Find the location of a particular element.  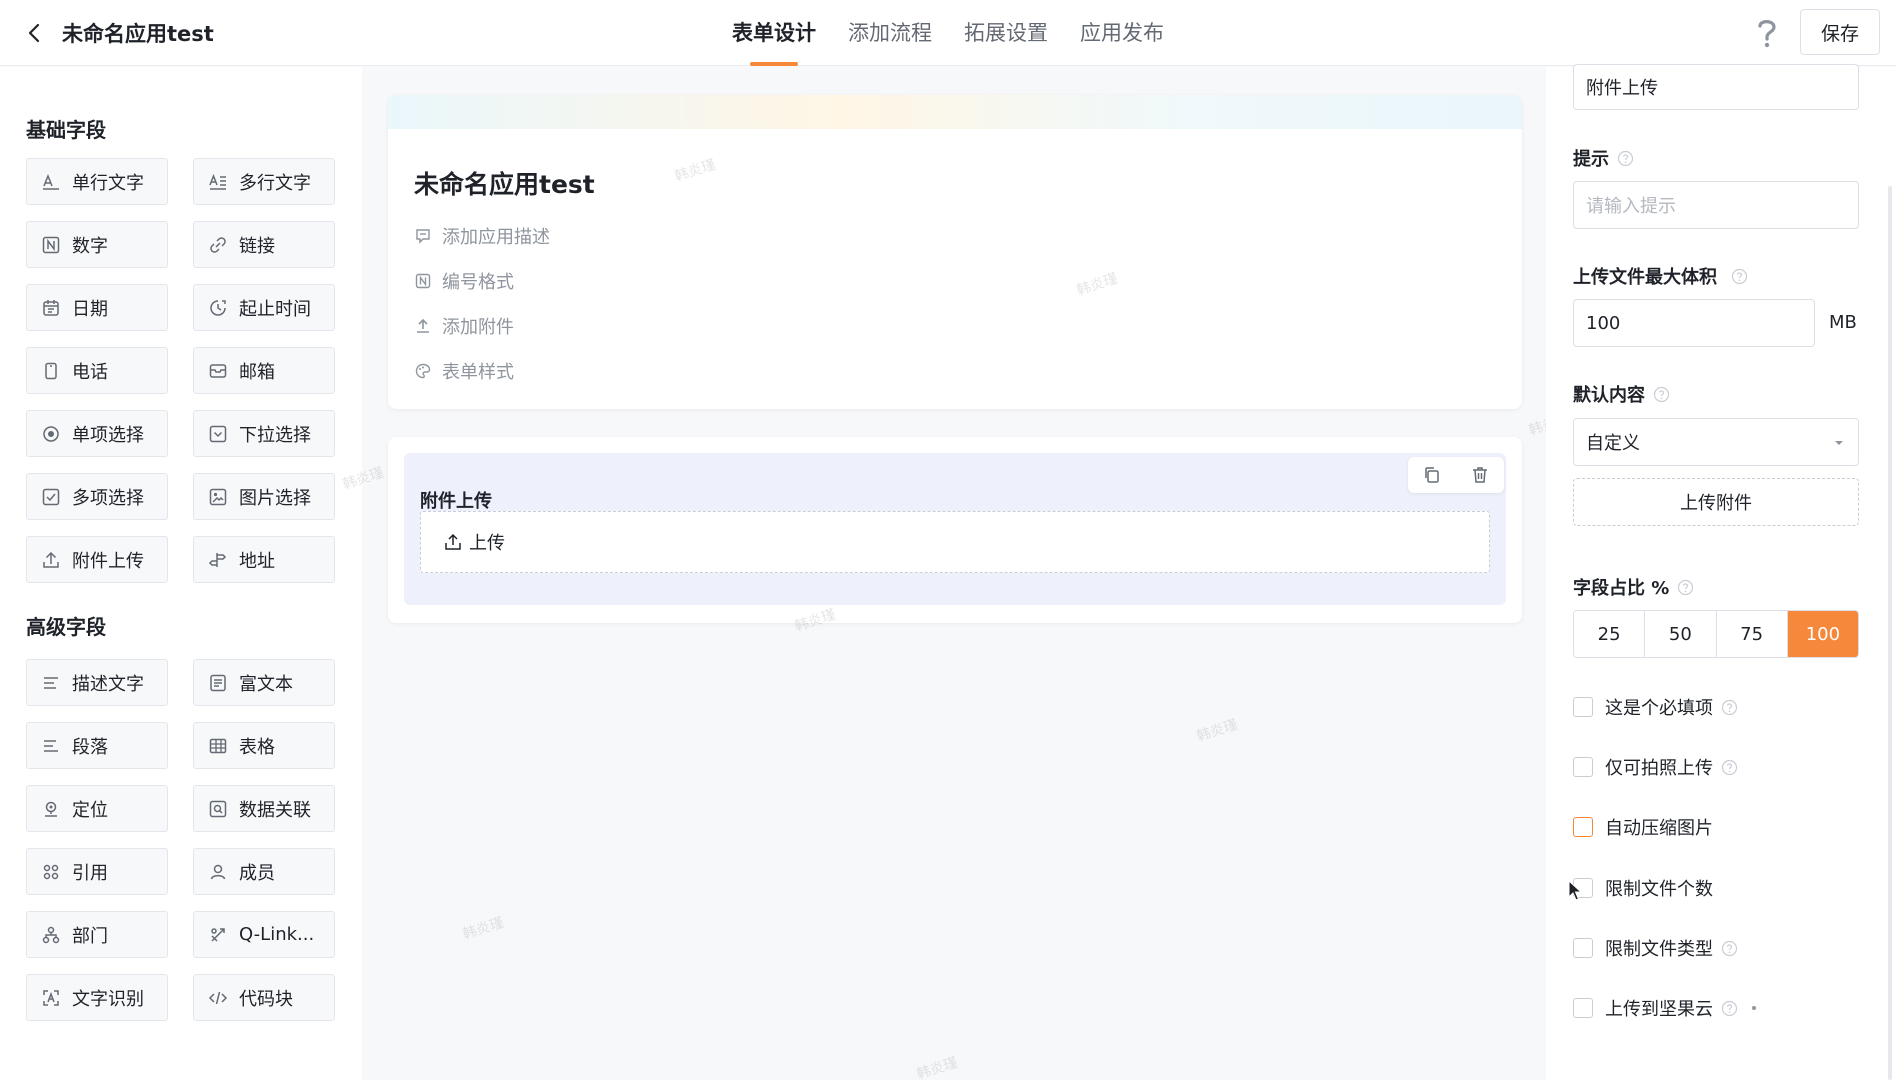

field-label: 数据关联 is located at coordinates (275, 810).